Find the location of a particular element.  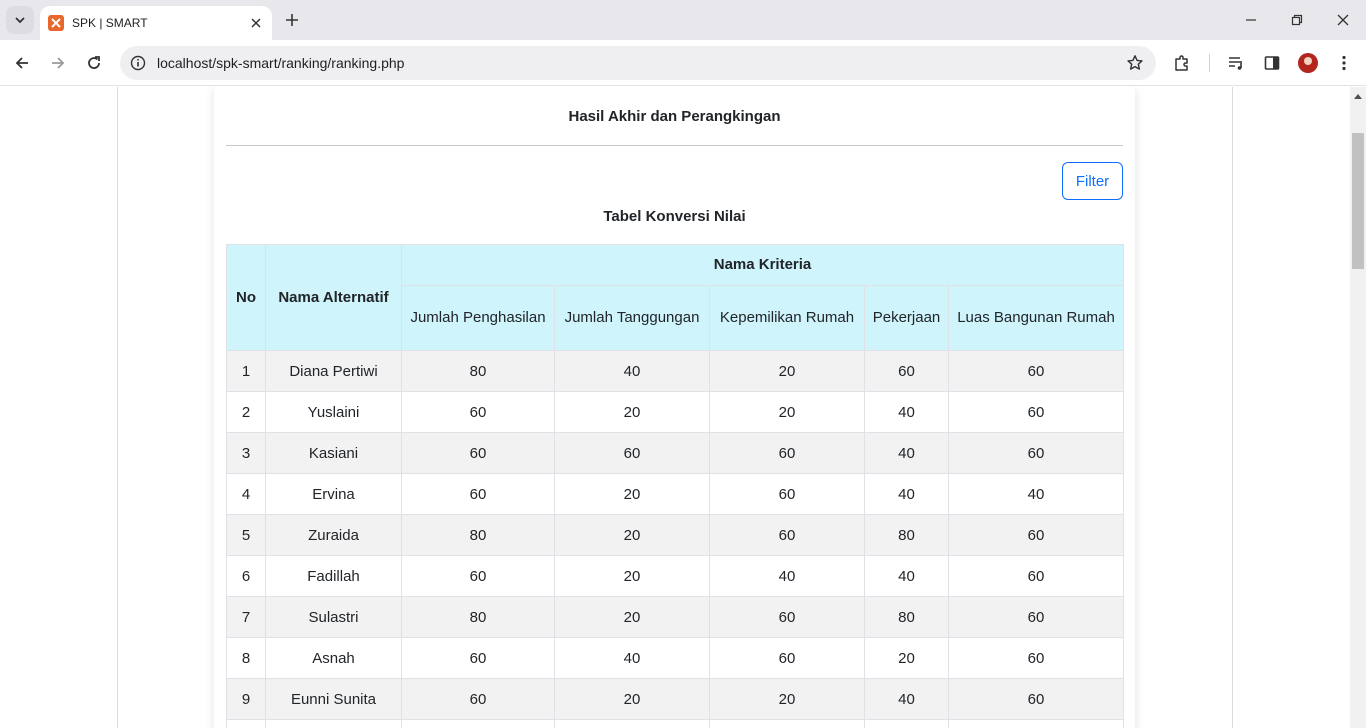

card-divider is located at coordinates (674, 145).